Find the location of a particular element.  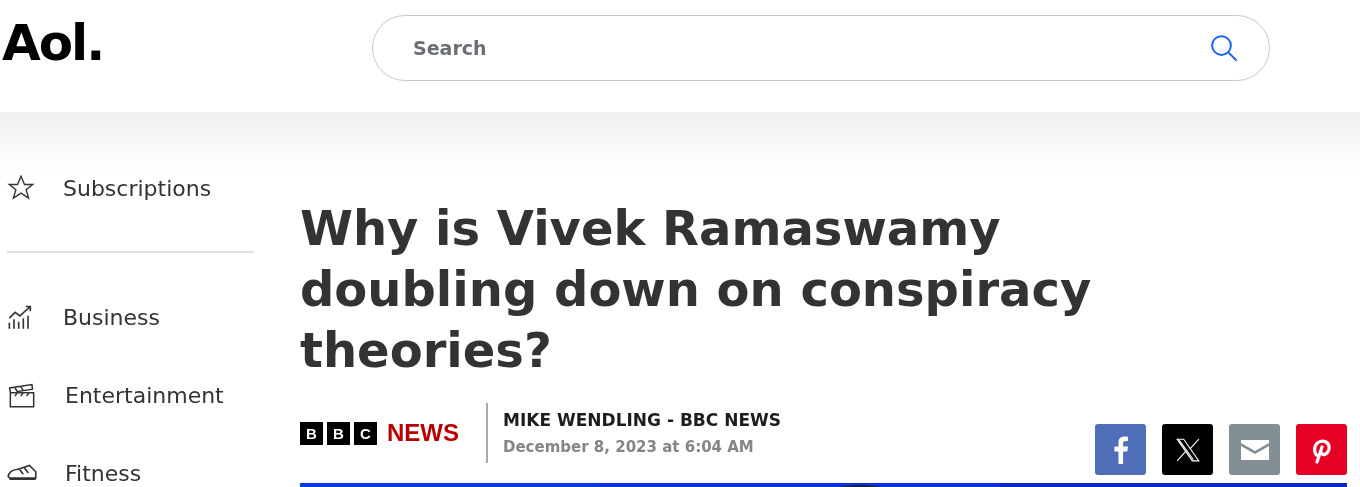

x-logo-icon is located at coordinates (1187, 449).